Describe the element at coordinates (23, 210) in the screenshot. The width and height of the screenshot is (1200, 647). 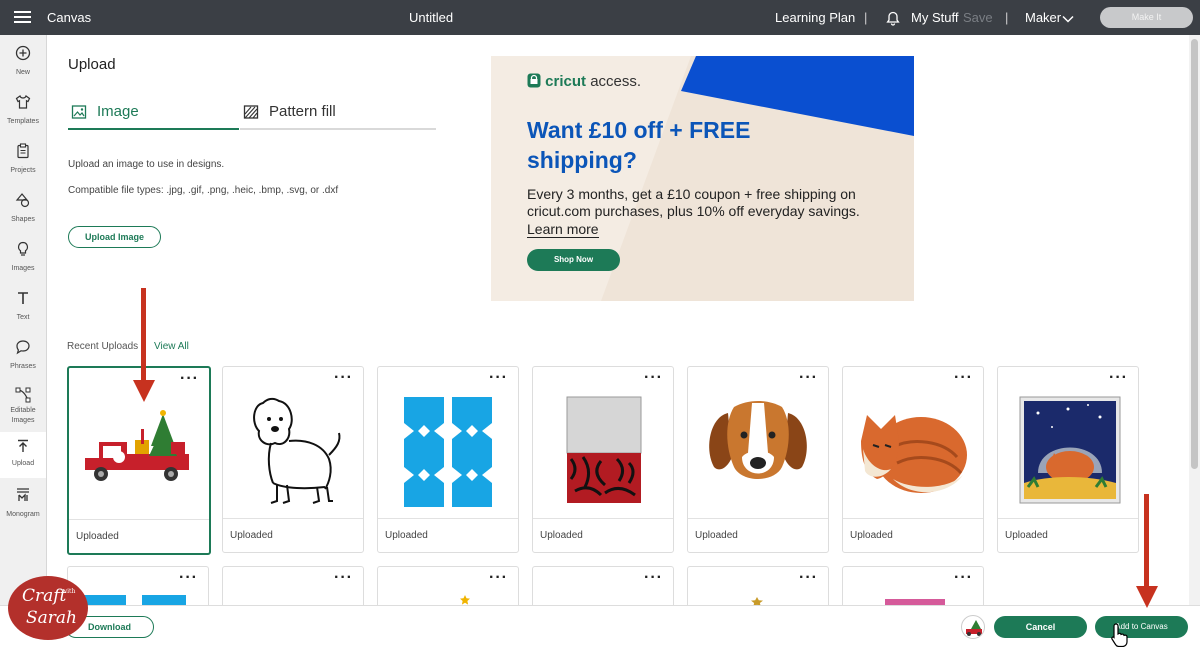
I see `sidebar-item-shapes: Shapes` at that location.